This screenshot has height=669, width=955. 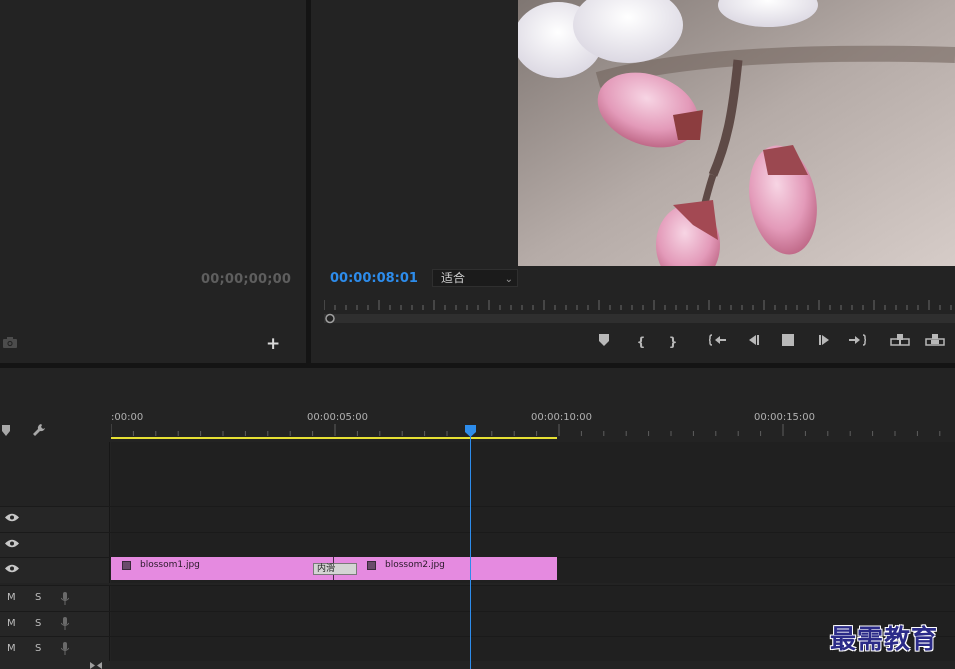 I want to click on audio-track-2: M S, so click(x=477, y=623).